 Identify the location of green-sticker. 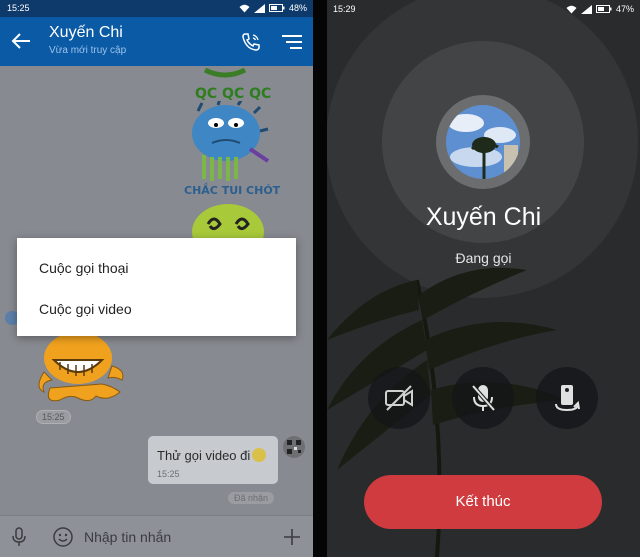
(228, 222).